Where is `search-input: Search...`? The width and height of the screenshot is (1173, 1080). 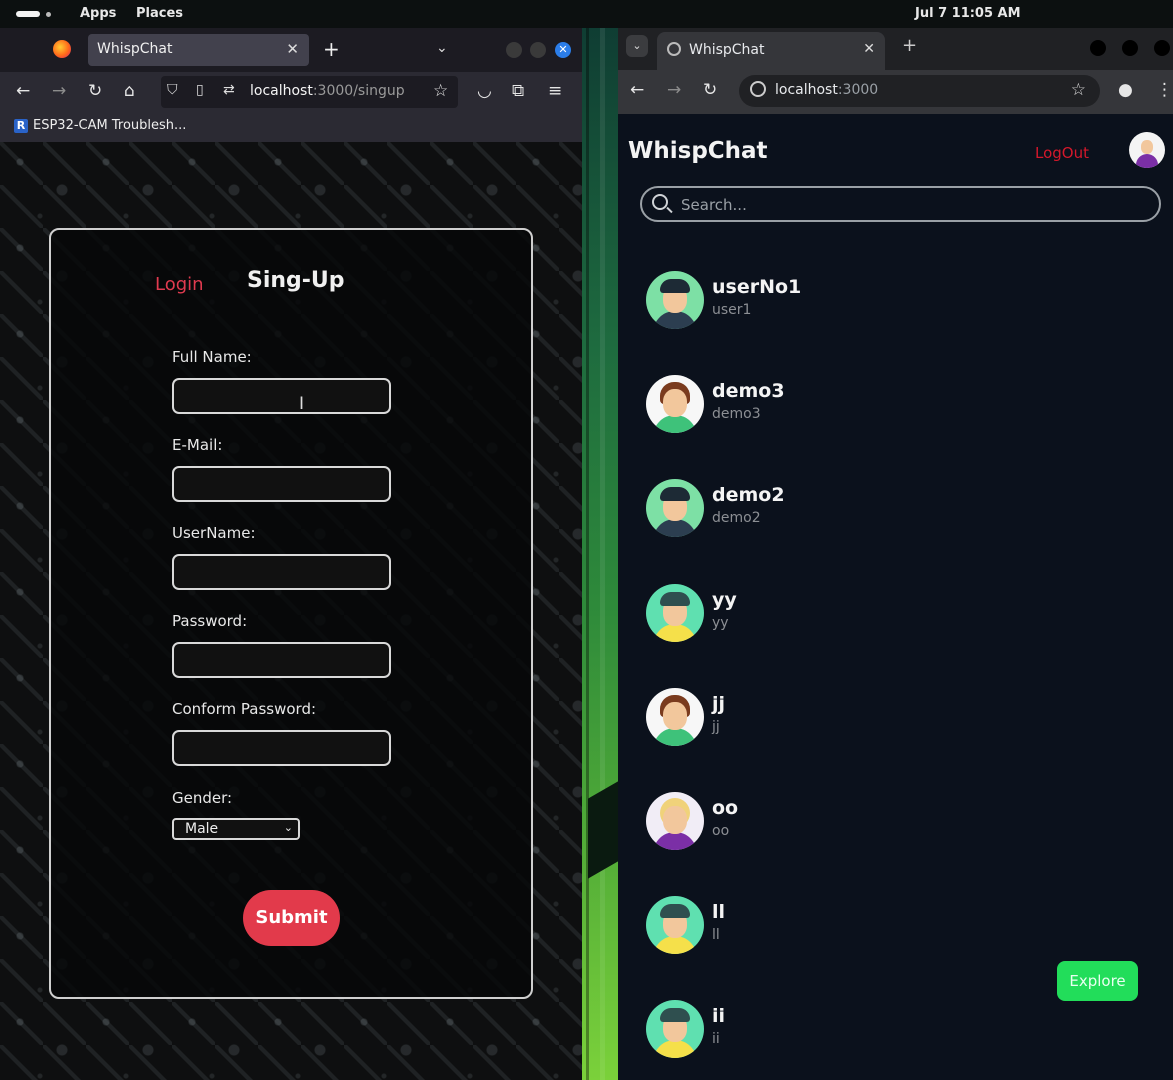 search-input: Search... is located at coordinates (714, 205).